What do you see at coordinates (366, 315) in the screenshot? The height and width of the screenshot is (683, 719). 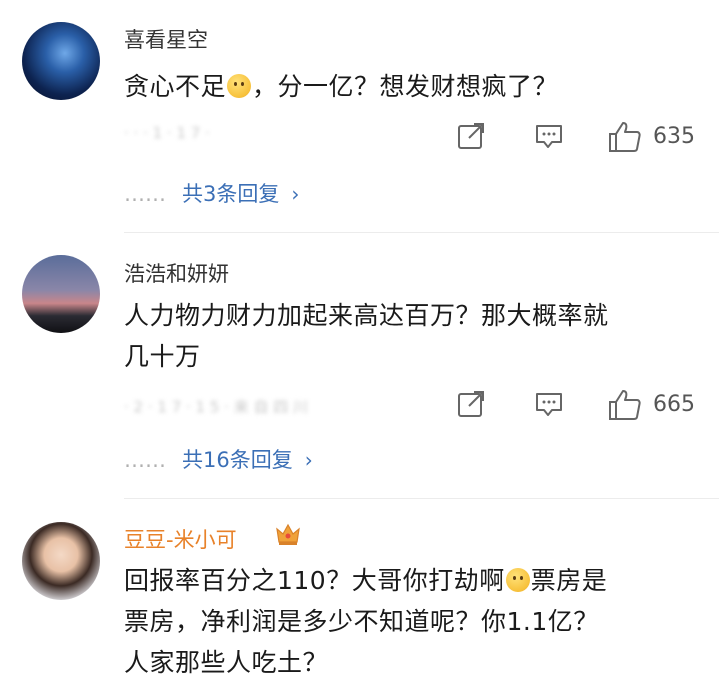 I see `comment-text-line: 人力物力财力加起来高达百万？那大概率就` at bounding box center [366, 315].